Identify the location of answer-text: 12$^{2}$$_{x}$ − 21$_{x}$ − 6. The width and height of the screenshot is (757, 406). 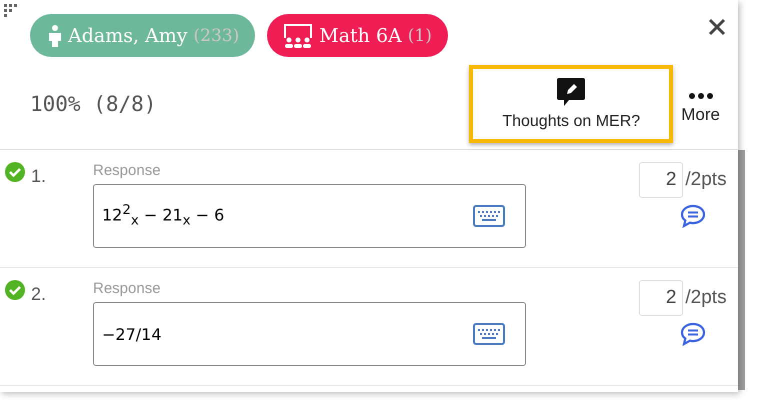
(163, 216).